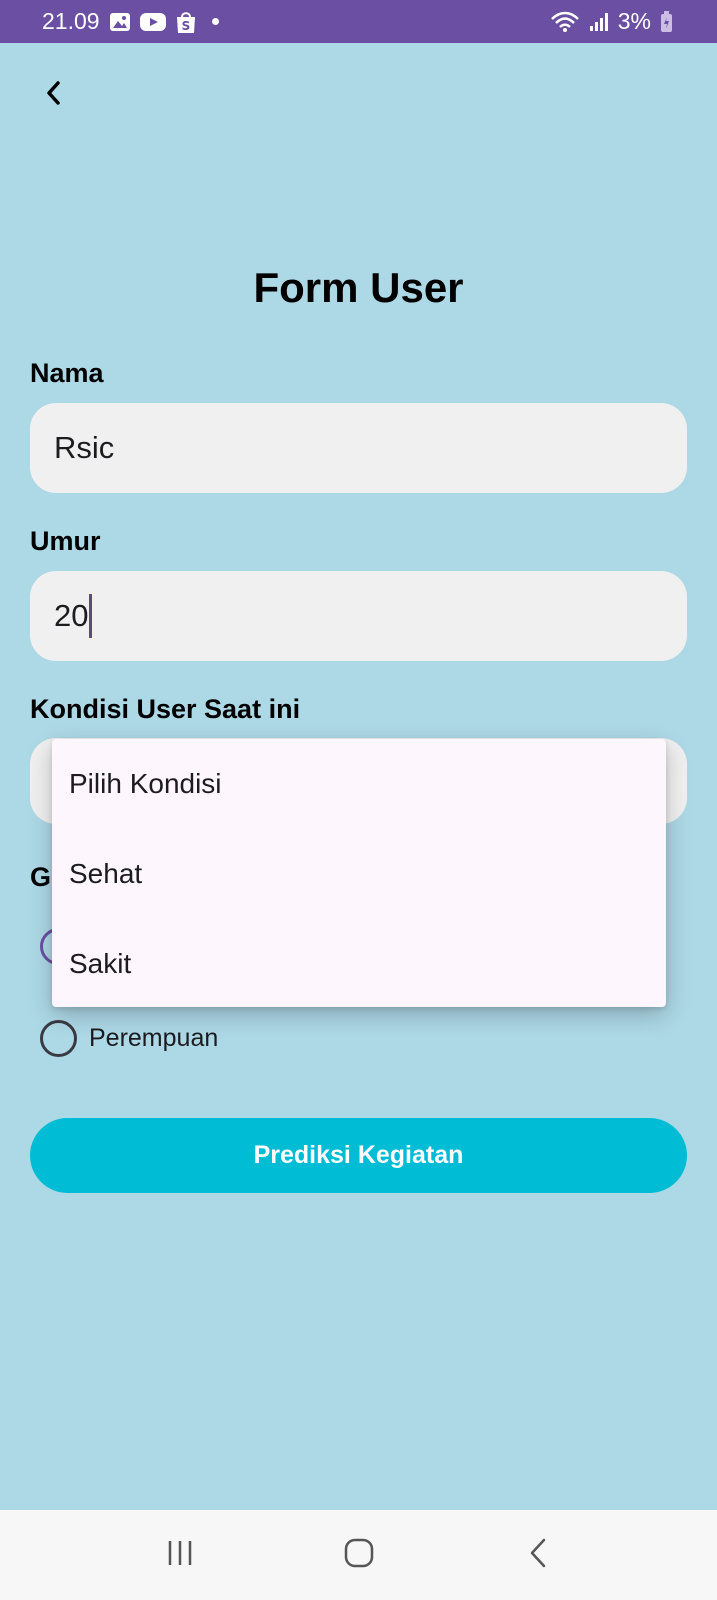  I want to click on home-icon, so click(359, 1555).